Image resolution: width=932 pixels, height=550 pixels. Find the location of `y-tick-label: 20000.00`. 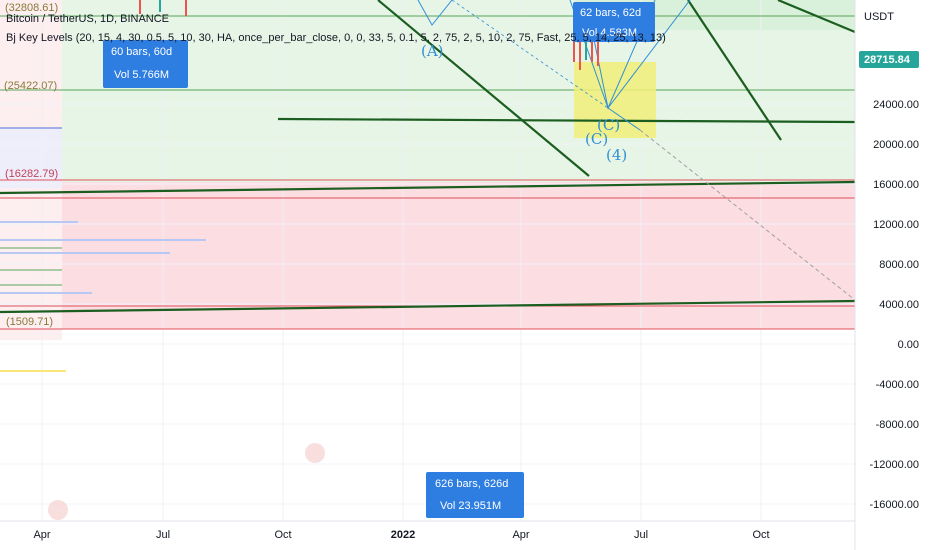

y-tick-label: 20000.00 is located at coordinates (896, 145).